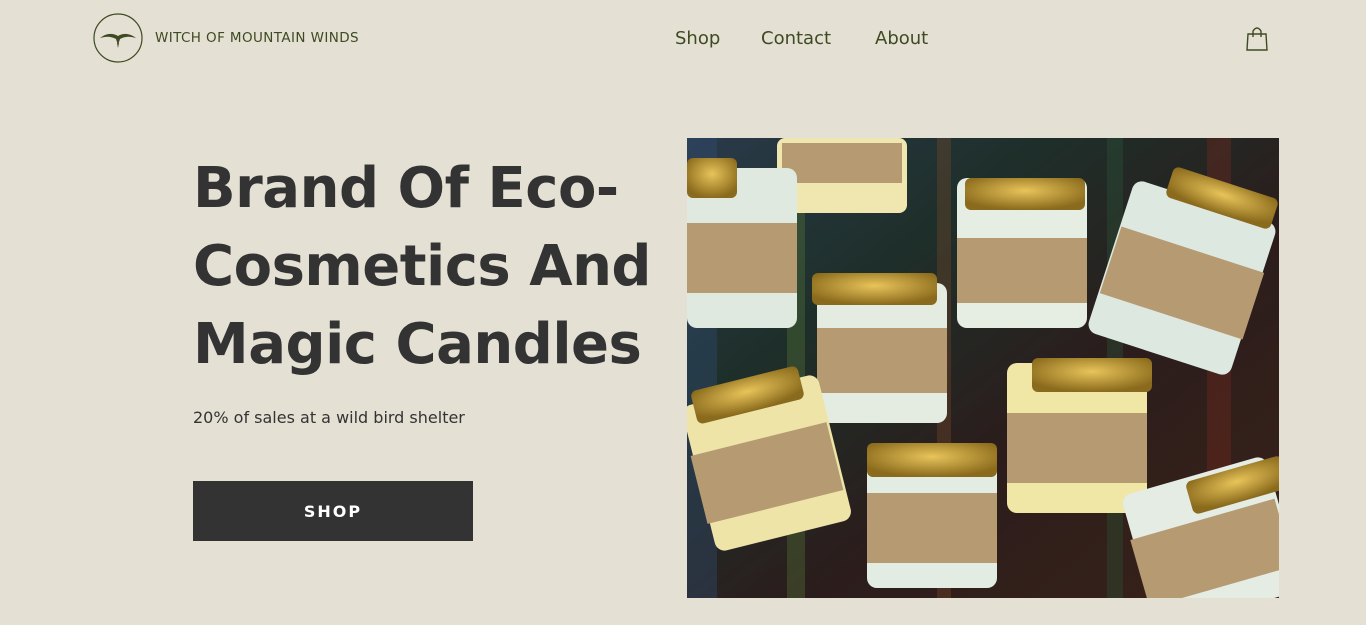 The image size is (1366, 625). What do you see at coordinates (406, 188) in the screenshot?
I see `hero-title-line: Brand Of Eco-` at bounding box center [406, 188].